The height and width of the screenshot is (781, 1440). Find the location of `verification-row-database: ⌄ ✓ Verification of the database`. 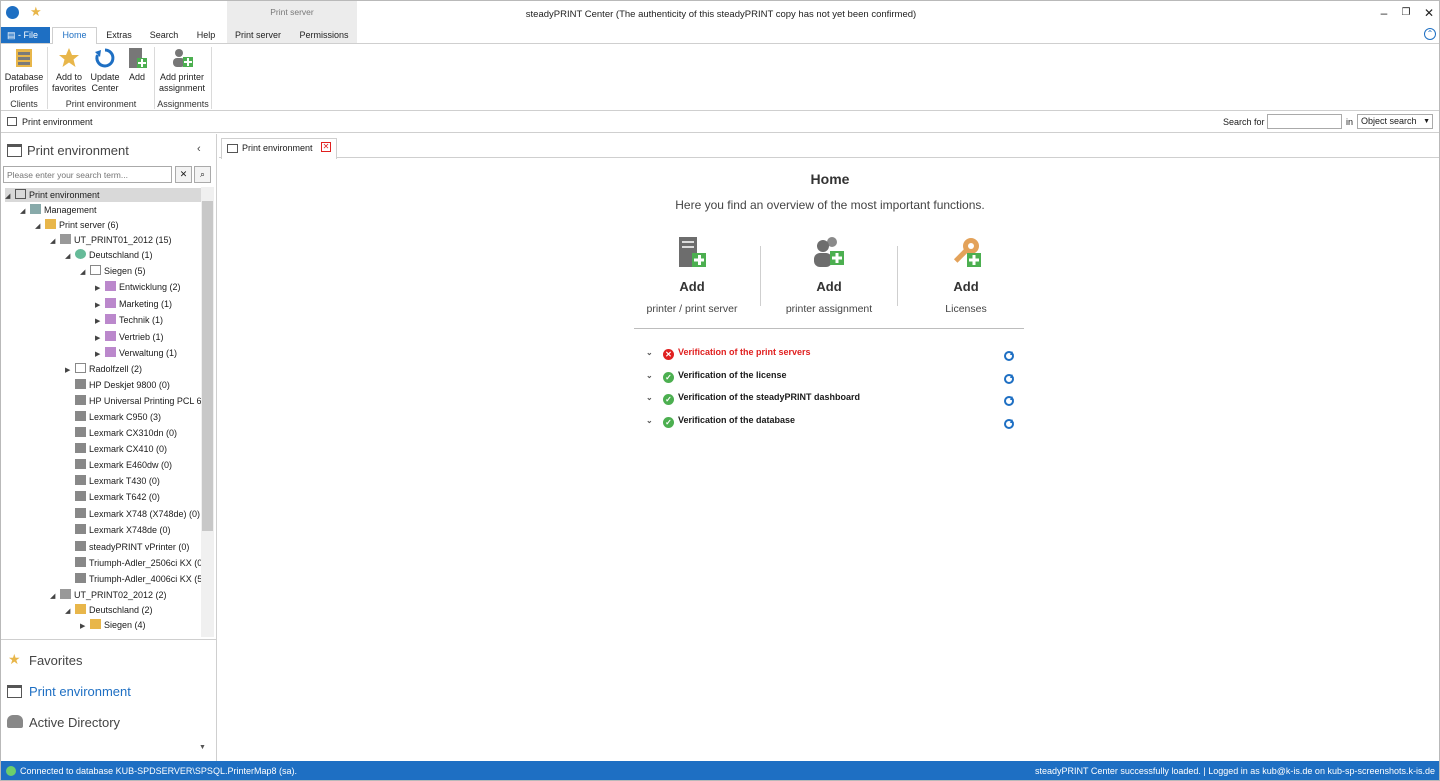

verification-row-database: ⌄ ✓ Verification of the database is located at coordinates (720, 421).